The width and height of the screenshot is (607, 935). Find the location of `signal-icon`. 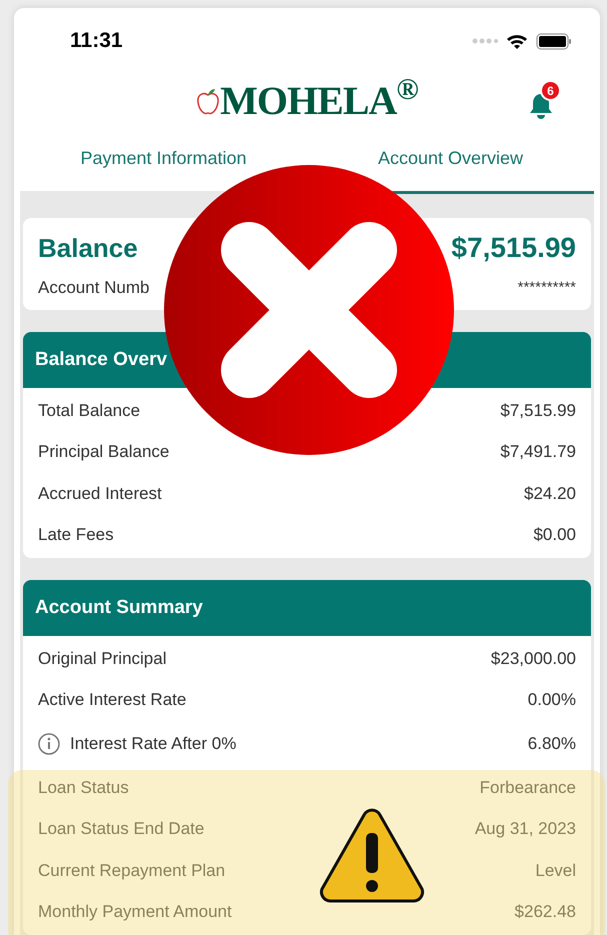

signal-icon is located at coordinates (485, 41).